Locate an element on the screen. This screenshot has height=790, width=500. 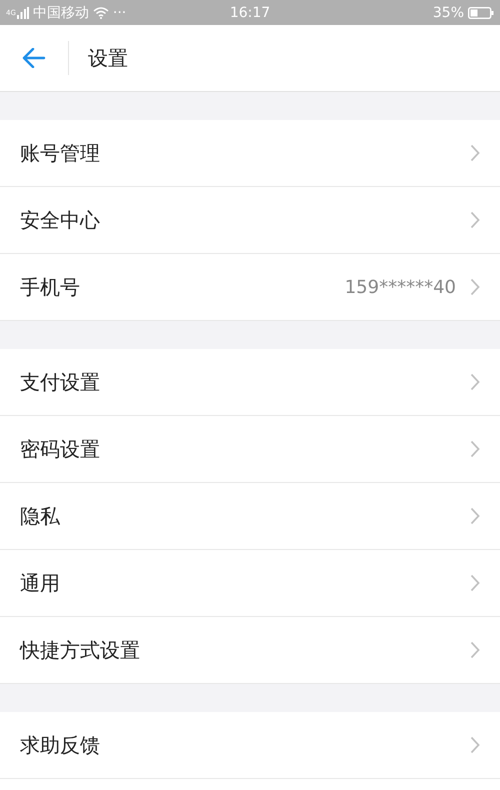
back-arrow-icon is located at coordinates (34, 58).